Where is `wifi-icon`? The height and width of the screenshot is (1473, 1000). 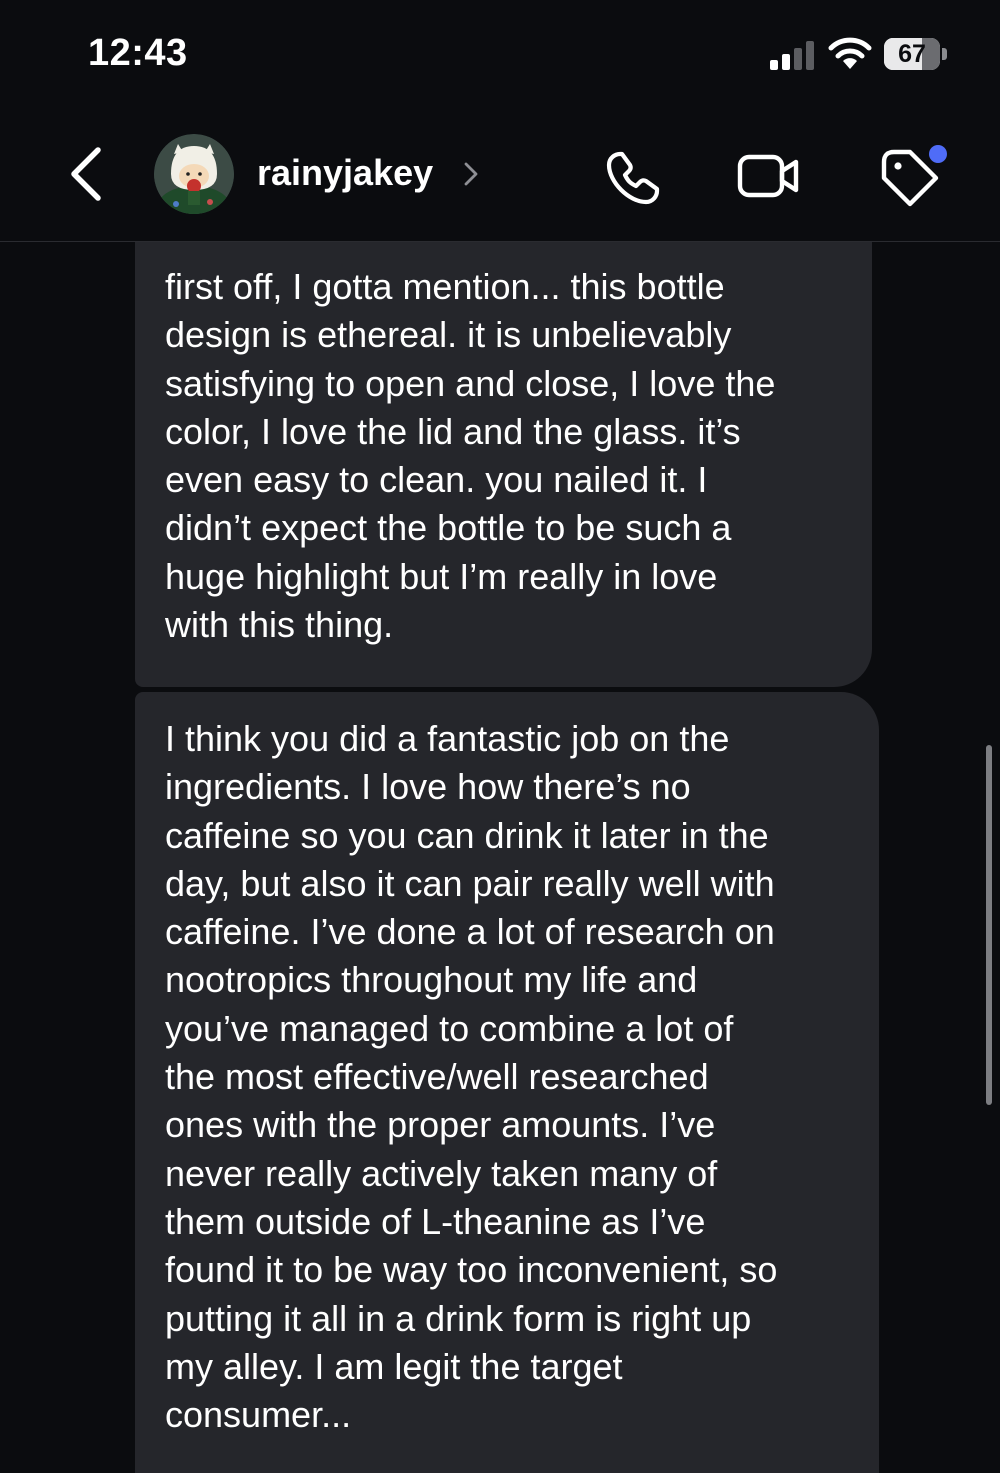
wifi-icon is located at coordinates (850, 53).